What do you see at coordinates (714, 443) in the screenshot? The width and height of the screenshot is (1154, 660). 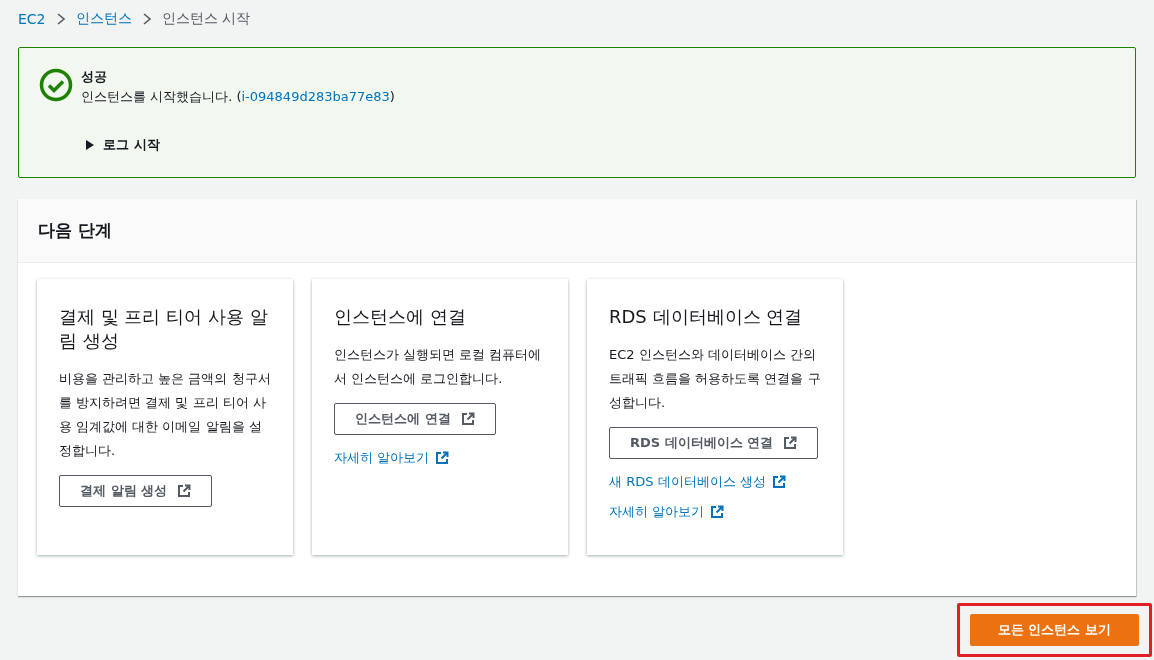 I see `card-action-button: RDS 데이터베이스 연결` at bounding box center [714, 443].